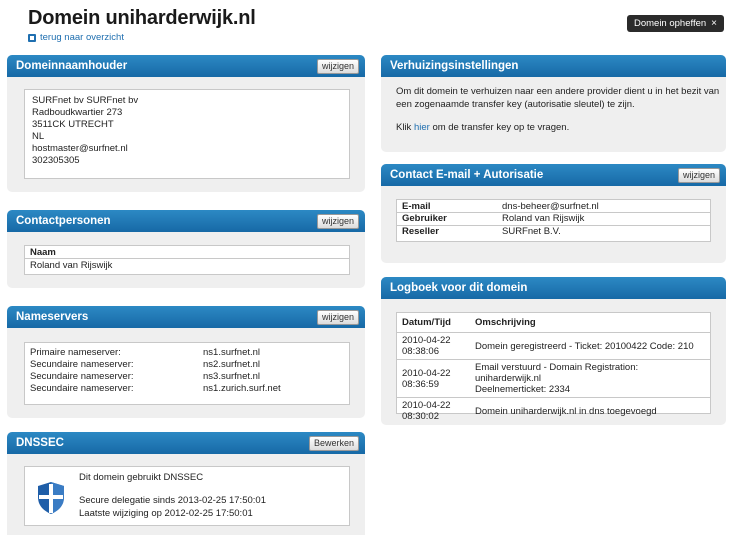 This screenshot has height=535, width=733. I want to click on nameserver-value: ns3.surfnet.nl, so click(232, 376).